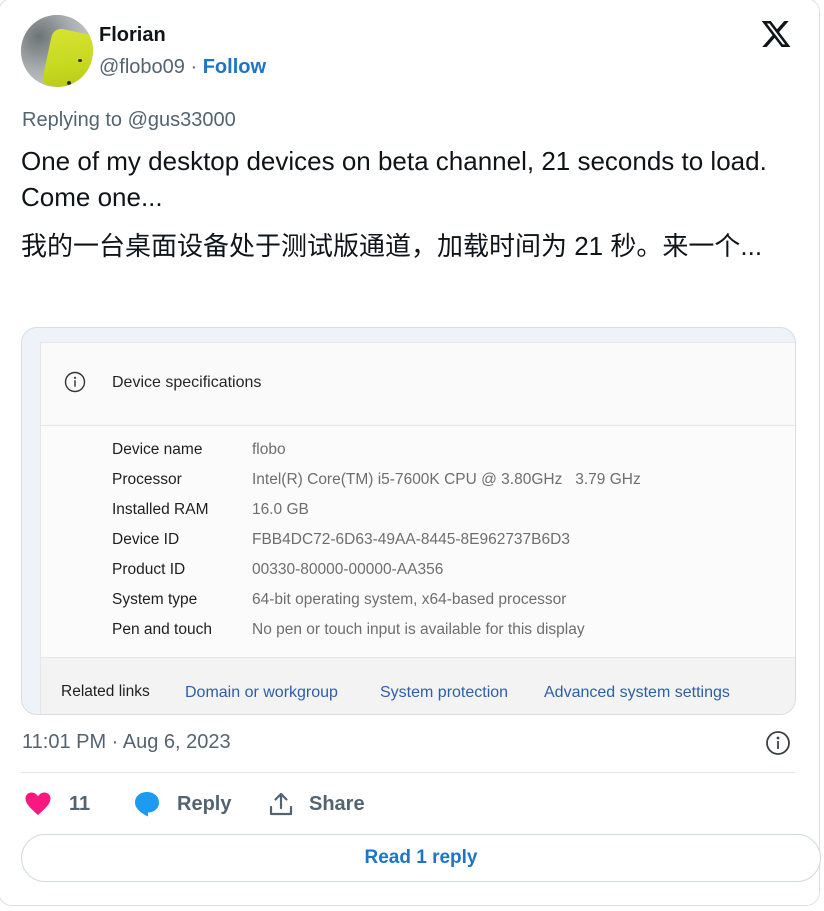  What do you see at coordinates (80, 803) in the screenshot?
I see `likes-count: 11` at bounding box center [80, 803].